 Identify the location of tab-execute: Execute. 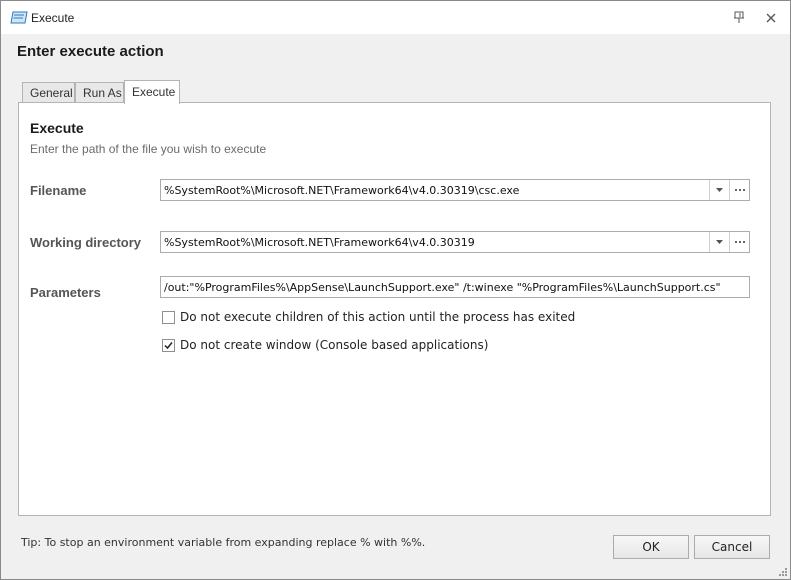
(152, 92).